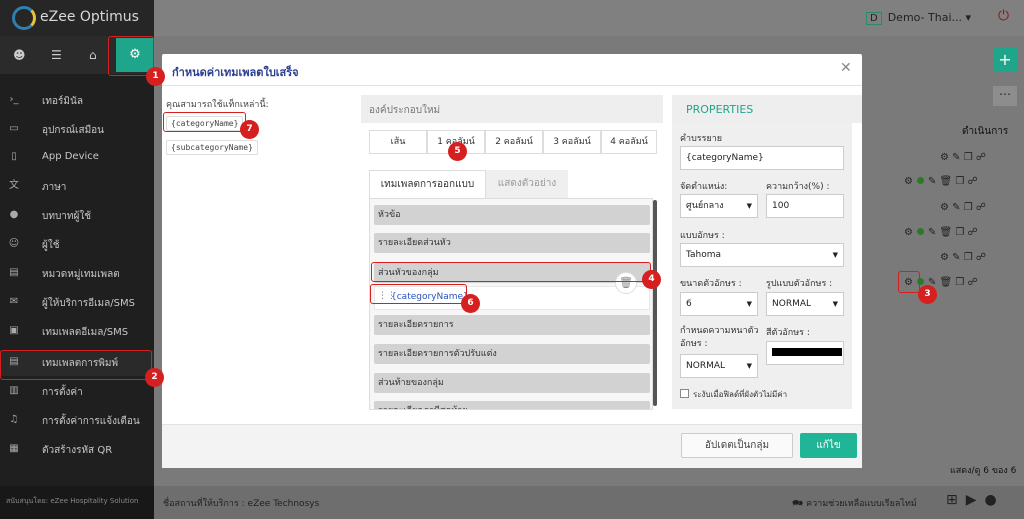 This screenshot has width=1024, height=519. I want to click on block-final-tax-details: รายละเอียดภาษีสุดท้าย, so click(512, 405).